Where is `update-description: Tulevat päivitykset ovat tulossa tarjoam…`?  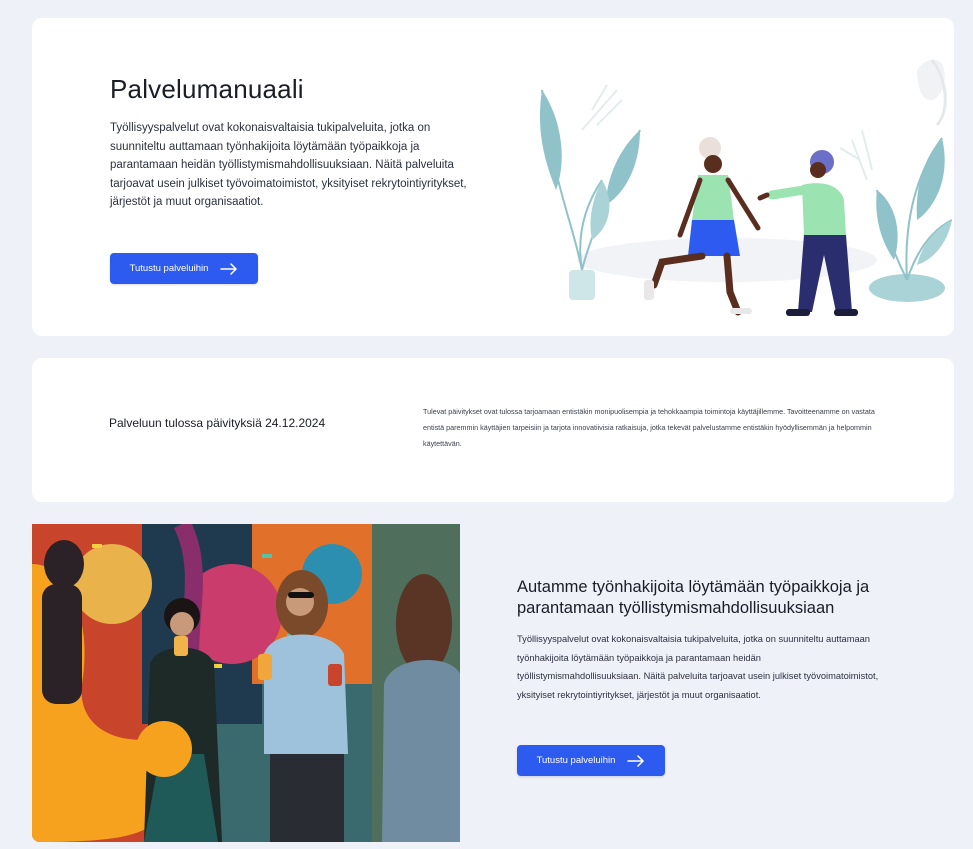 update-description: Tulevat päivitykset ovat tulossa tarjoam… is located at coordinates (649, 427).